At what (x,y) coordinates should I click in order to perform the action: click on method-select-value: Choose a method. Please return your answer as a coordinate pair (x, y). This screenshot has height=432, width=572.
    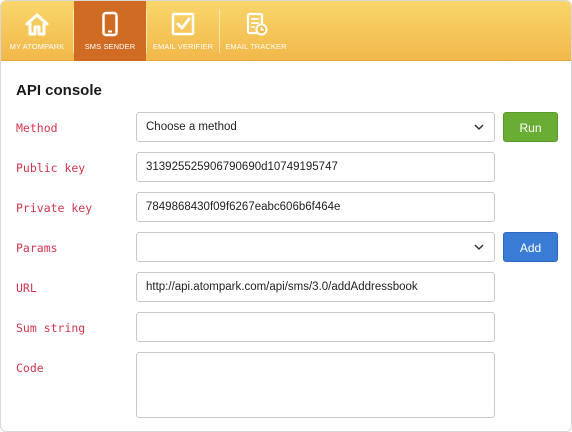
    Looking at the image, I should click on (191, 127).